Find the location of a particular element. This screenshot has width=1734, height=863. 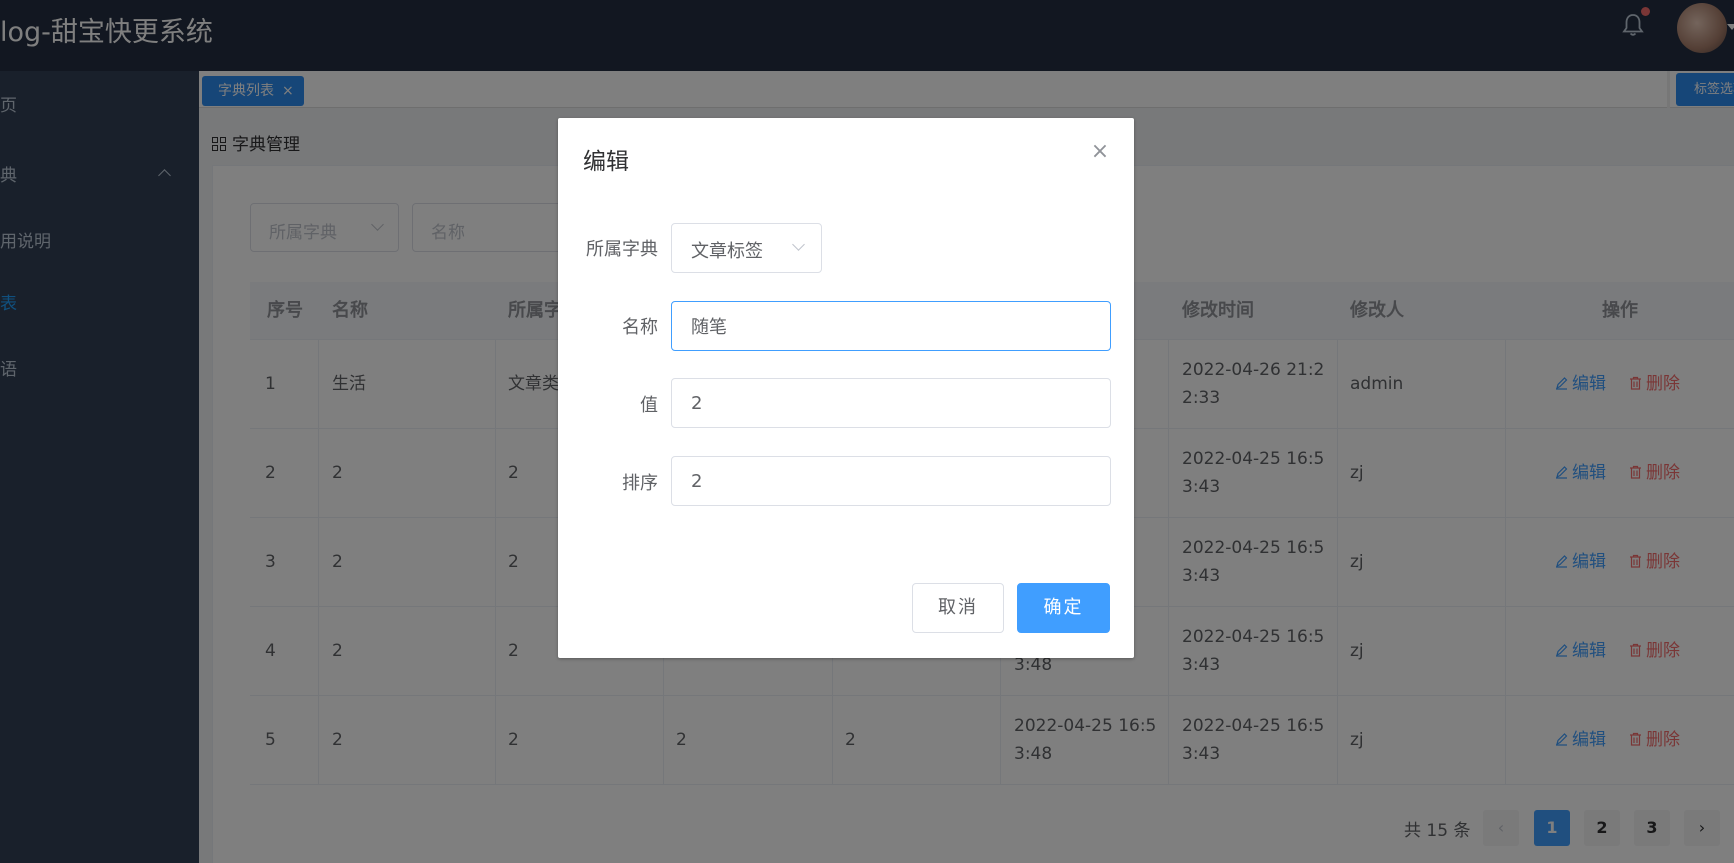

dict-field-select: 文章标签 is located at coordinates (746, 248).